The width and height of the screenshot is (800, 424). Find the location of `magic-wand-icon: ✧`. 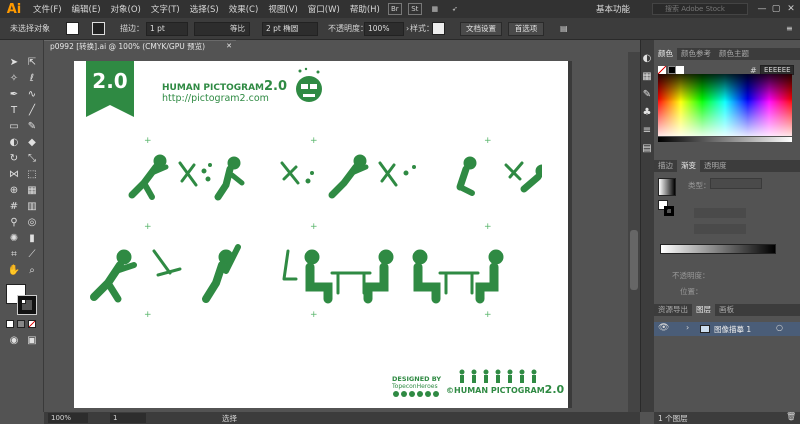

magic-wand-icon: ✧ is located at coordinates (14, 79).